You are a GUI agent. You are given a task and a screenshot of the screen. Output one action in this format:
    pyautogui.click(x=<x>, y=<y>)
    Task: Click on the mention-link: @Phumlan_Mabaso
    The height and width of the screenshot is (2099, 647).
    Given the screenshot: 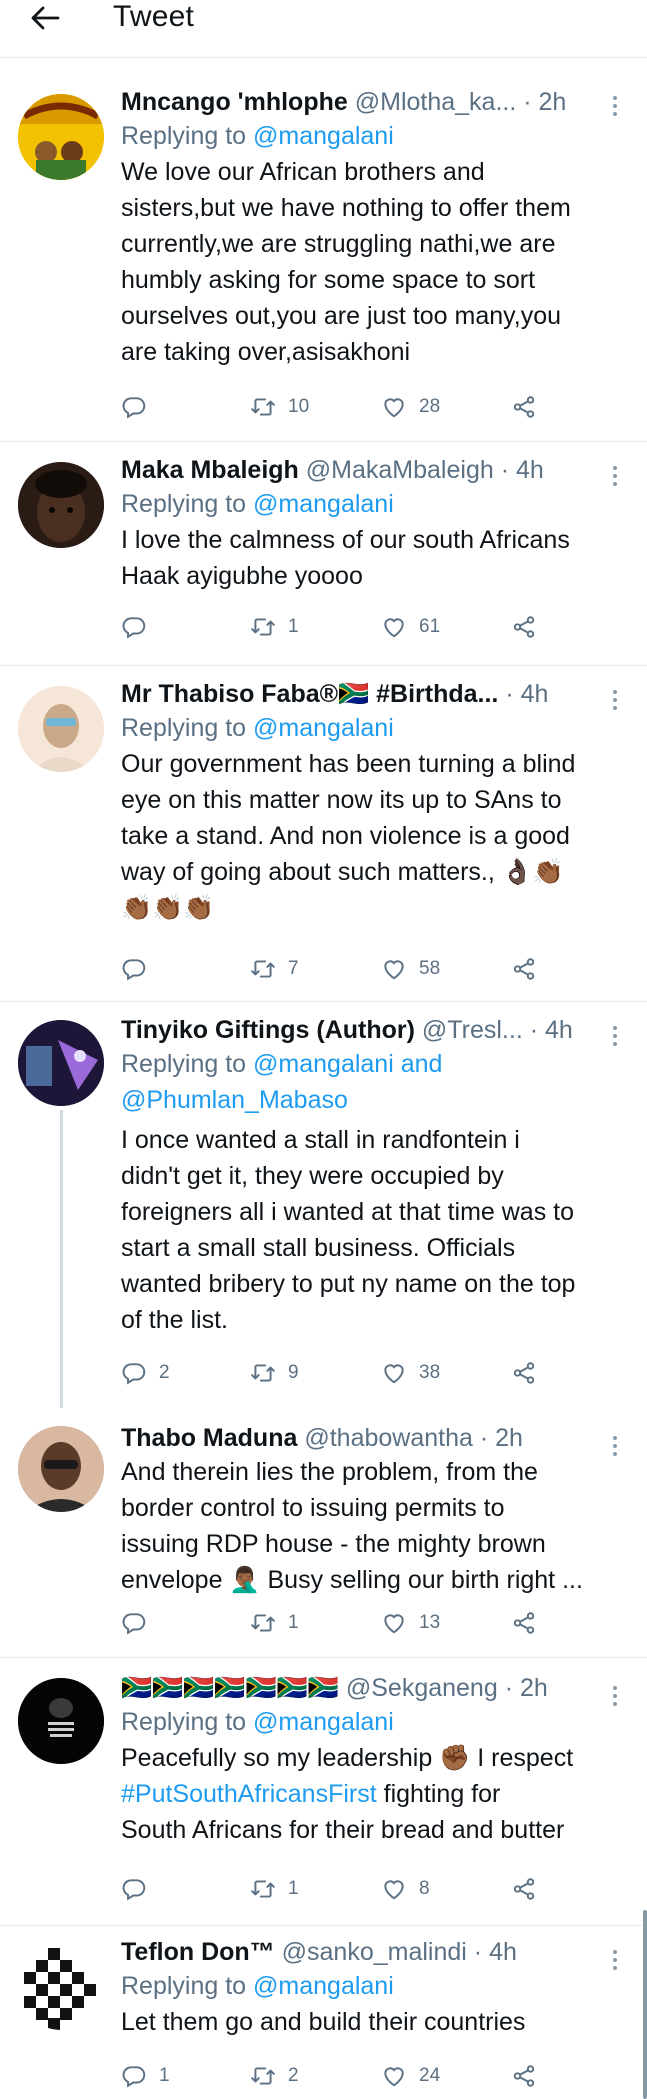 What is the action you would take?
    pyautogui.click(x=371, y=1100)
    